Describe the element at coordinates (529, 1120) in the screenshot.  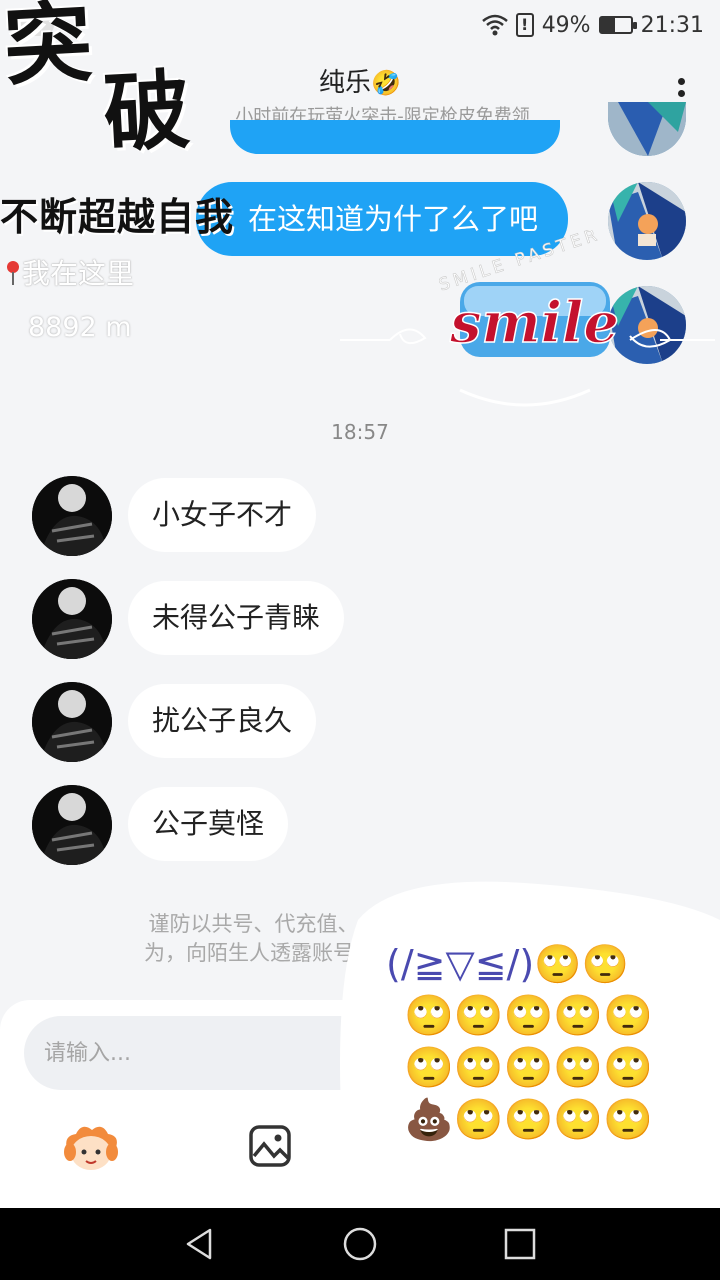
I see `emoji-row: 💩🙄🙄🙄🙄` at that location.